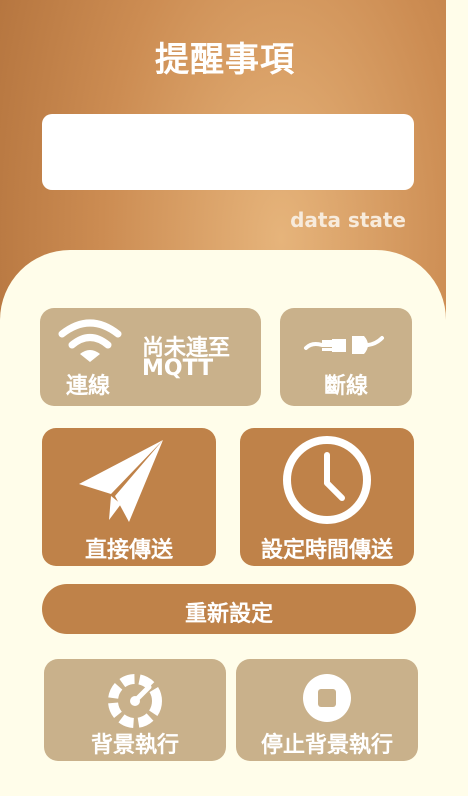 The width and height of the screenshot is (468, 796). Describe the element at coordinates (228, 152) in the screenshot. I see `message-display-box` at that location.